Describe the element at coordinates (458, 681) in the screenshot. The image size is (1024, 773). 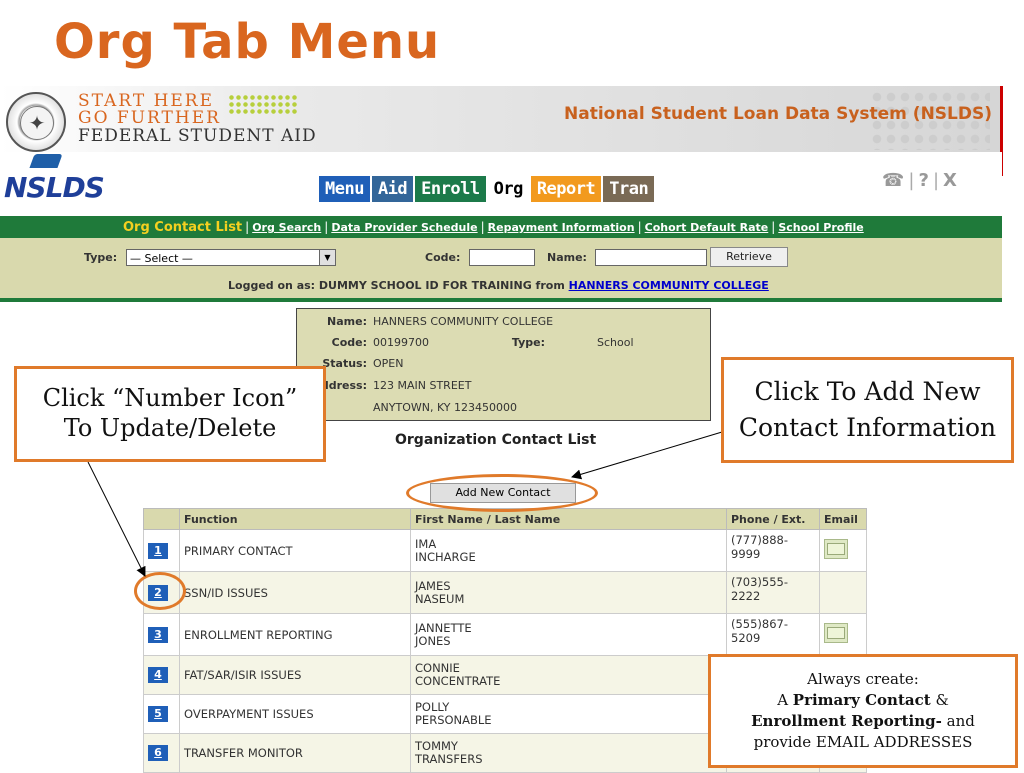
I see `contact-last-name: CONCENTRATE` at that location.